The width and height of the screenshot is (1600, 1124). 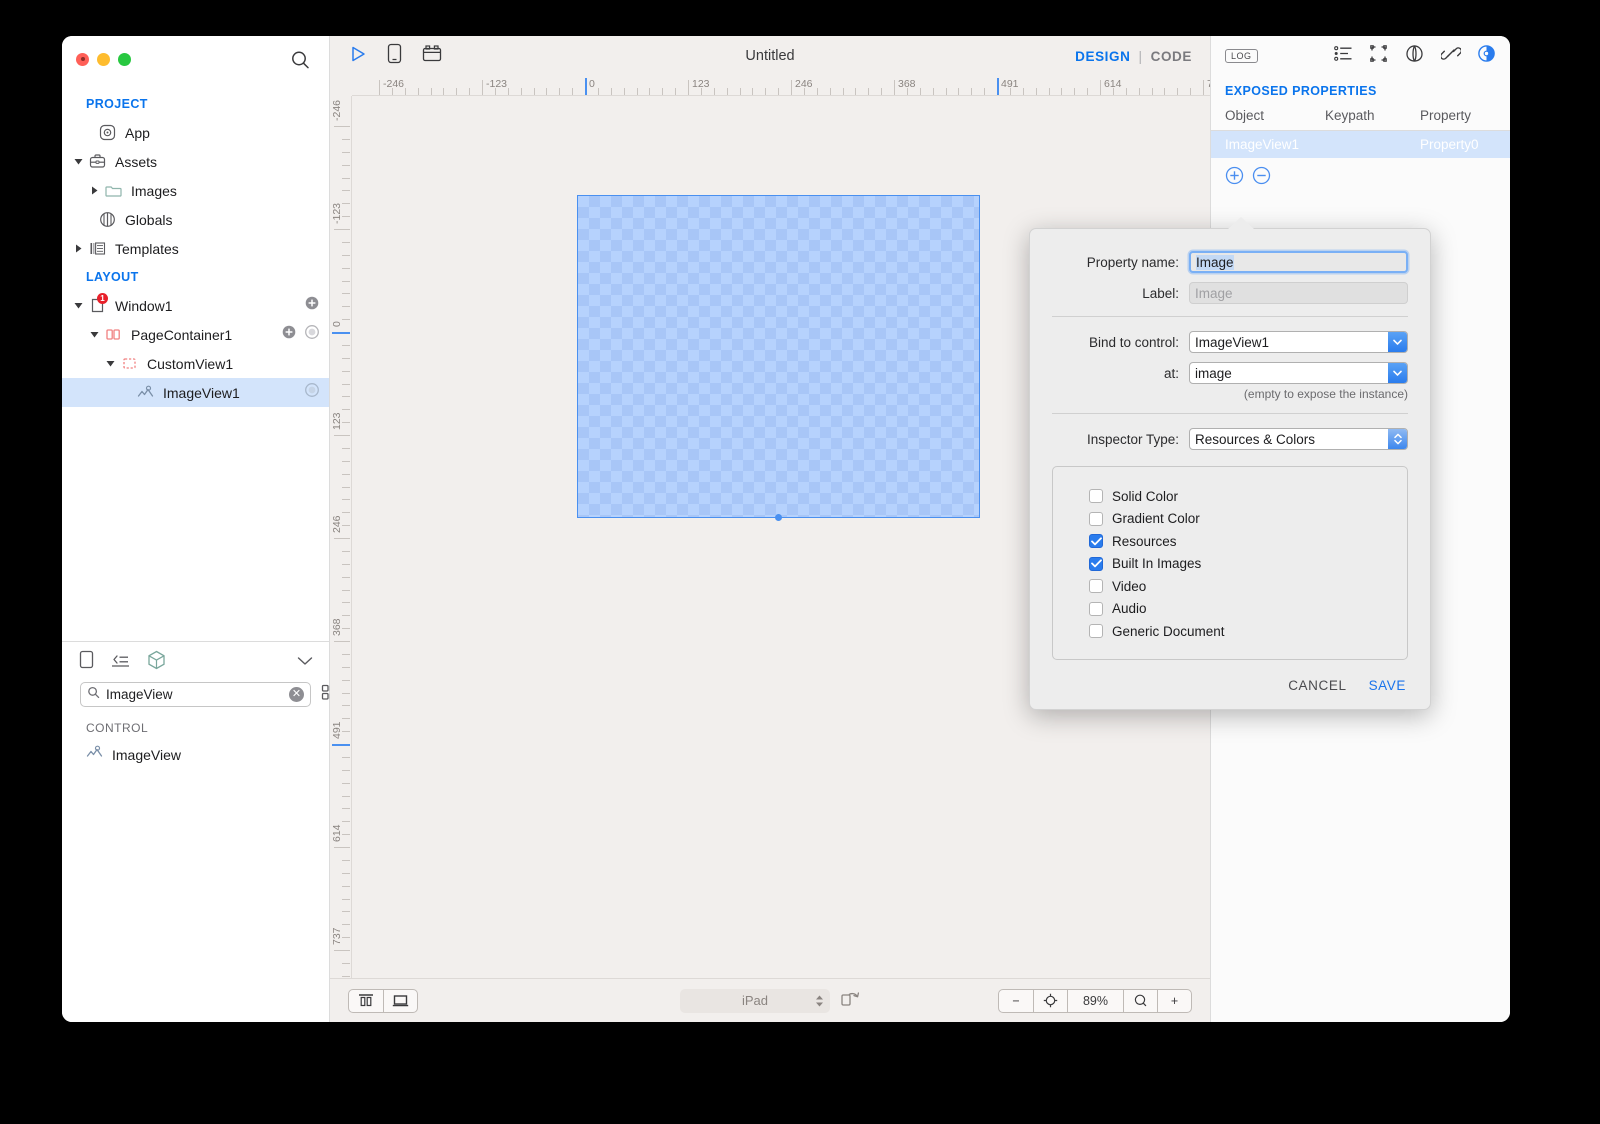 What do you see at coordinates (195, 305) in the screenshot?
I see `tree-item-window1: 1 Window1` at bounding box center [195, 305].